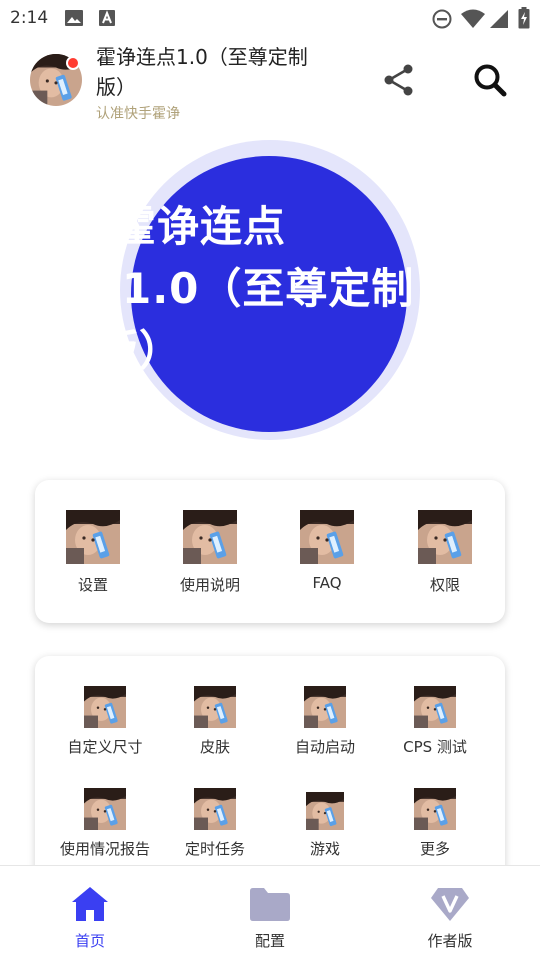  Describe the element at coordinates (524, 20) in the screenshot. I see `battery-charging-icon` at that location.